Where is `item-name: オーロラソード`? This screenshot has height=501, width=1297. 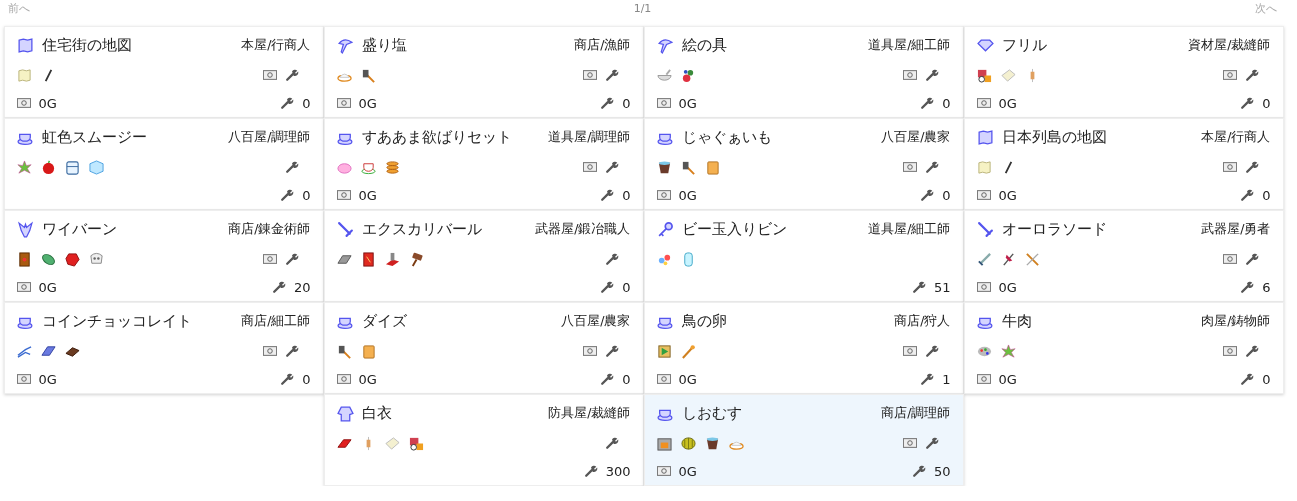
item-name: オーロラソード is located at coordinates (1054, 229).